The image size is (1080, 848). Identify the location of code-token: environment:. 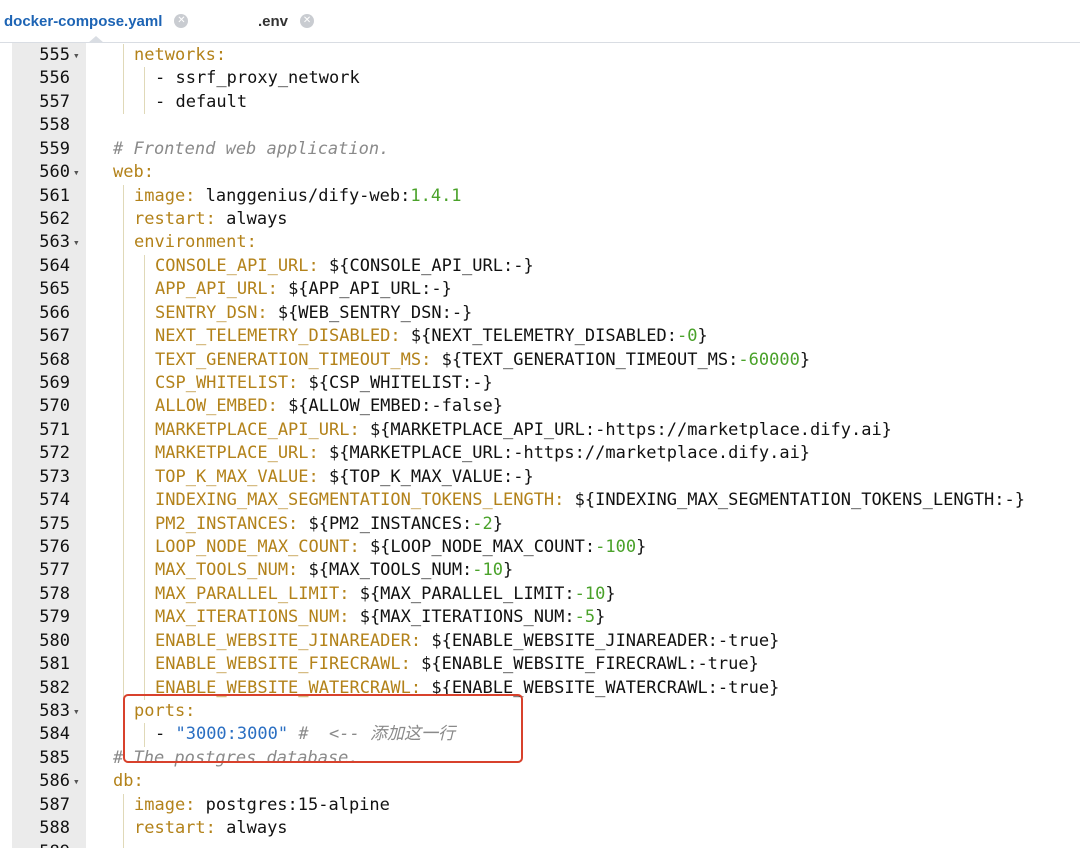
(195, 242).